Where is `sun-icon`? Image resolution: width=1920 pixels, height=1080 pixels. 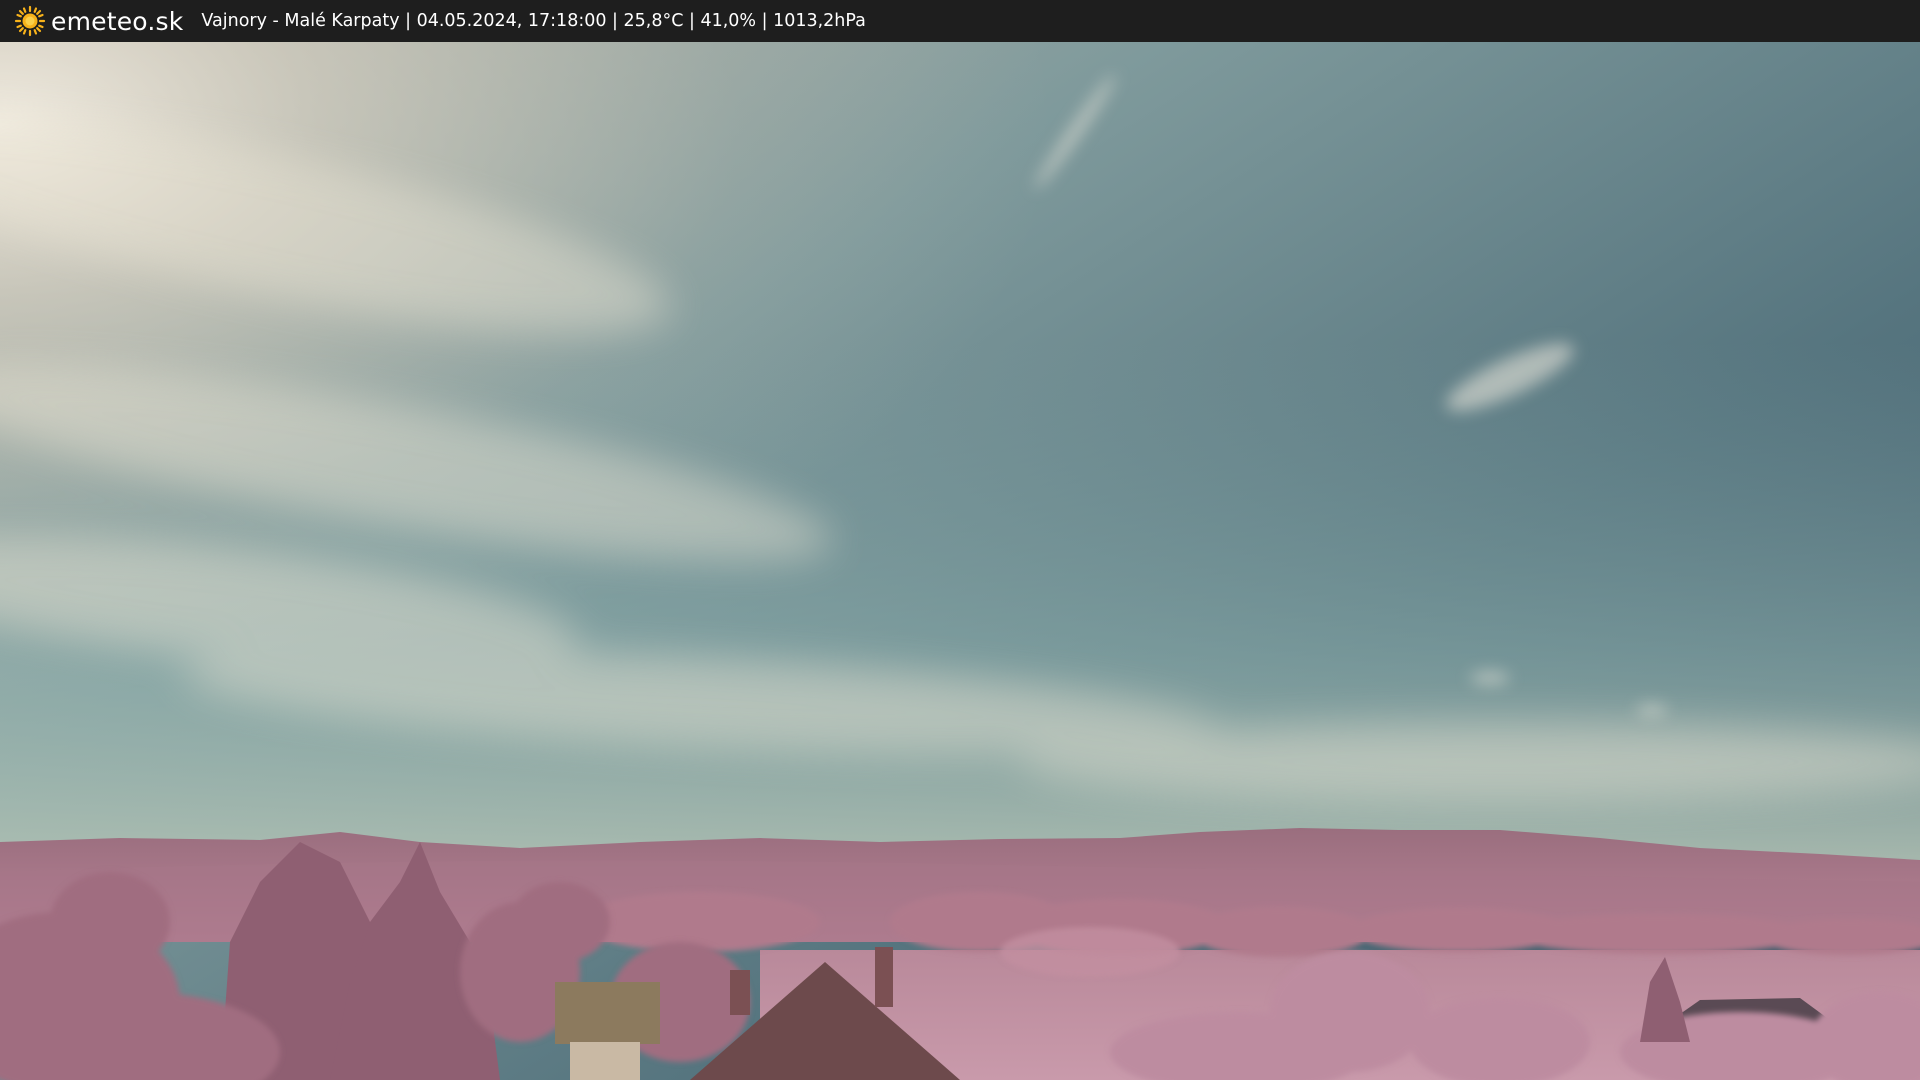
sun-icon is located at coordinates (30, 21).